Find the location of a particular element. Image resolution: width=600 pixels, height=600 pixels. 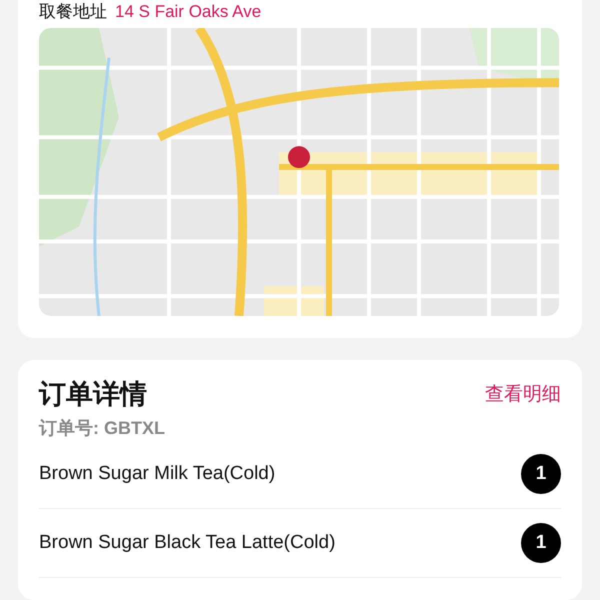

order-title: 订单详情 is located at coordinates (93, 394).